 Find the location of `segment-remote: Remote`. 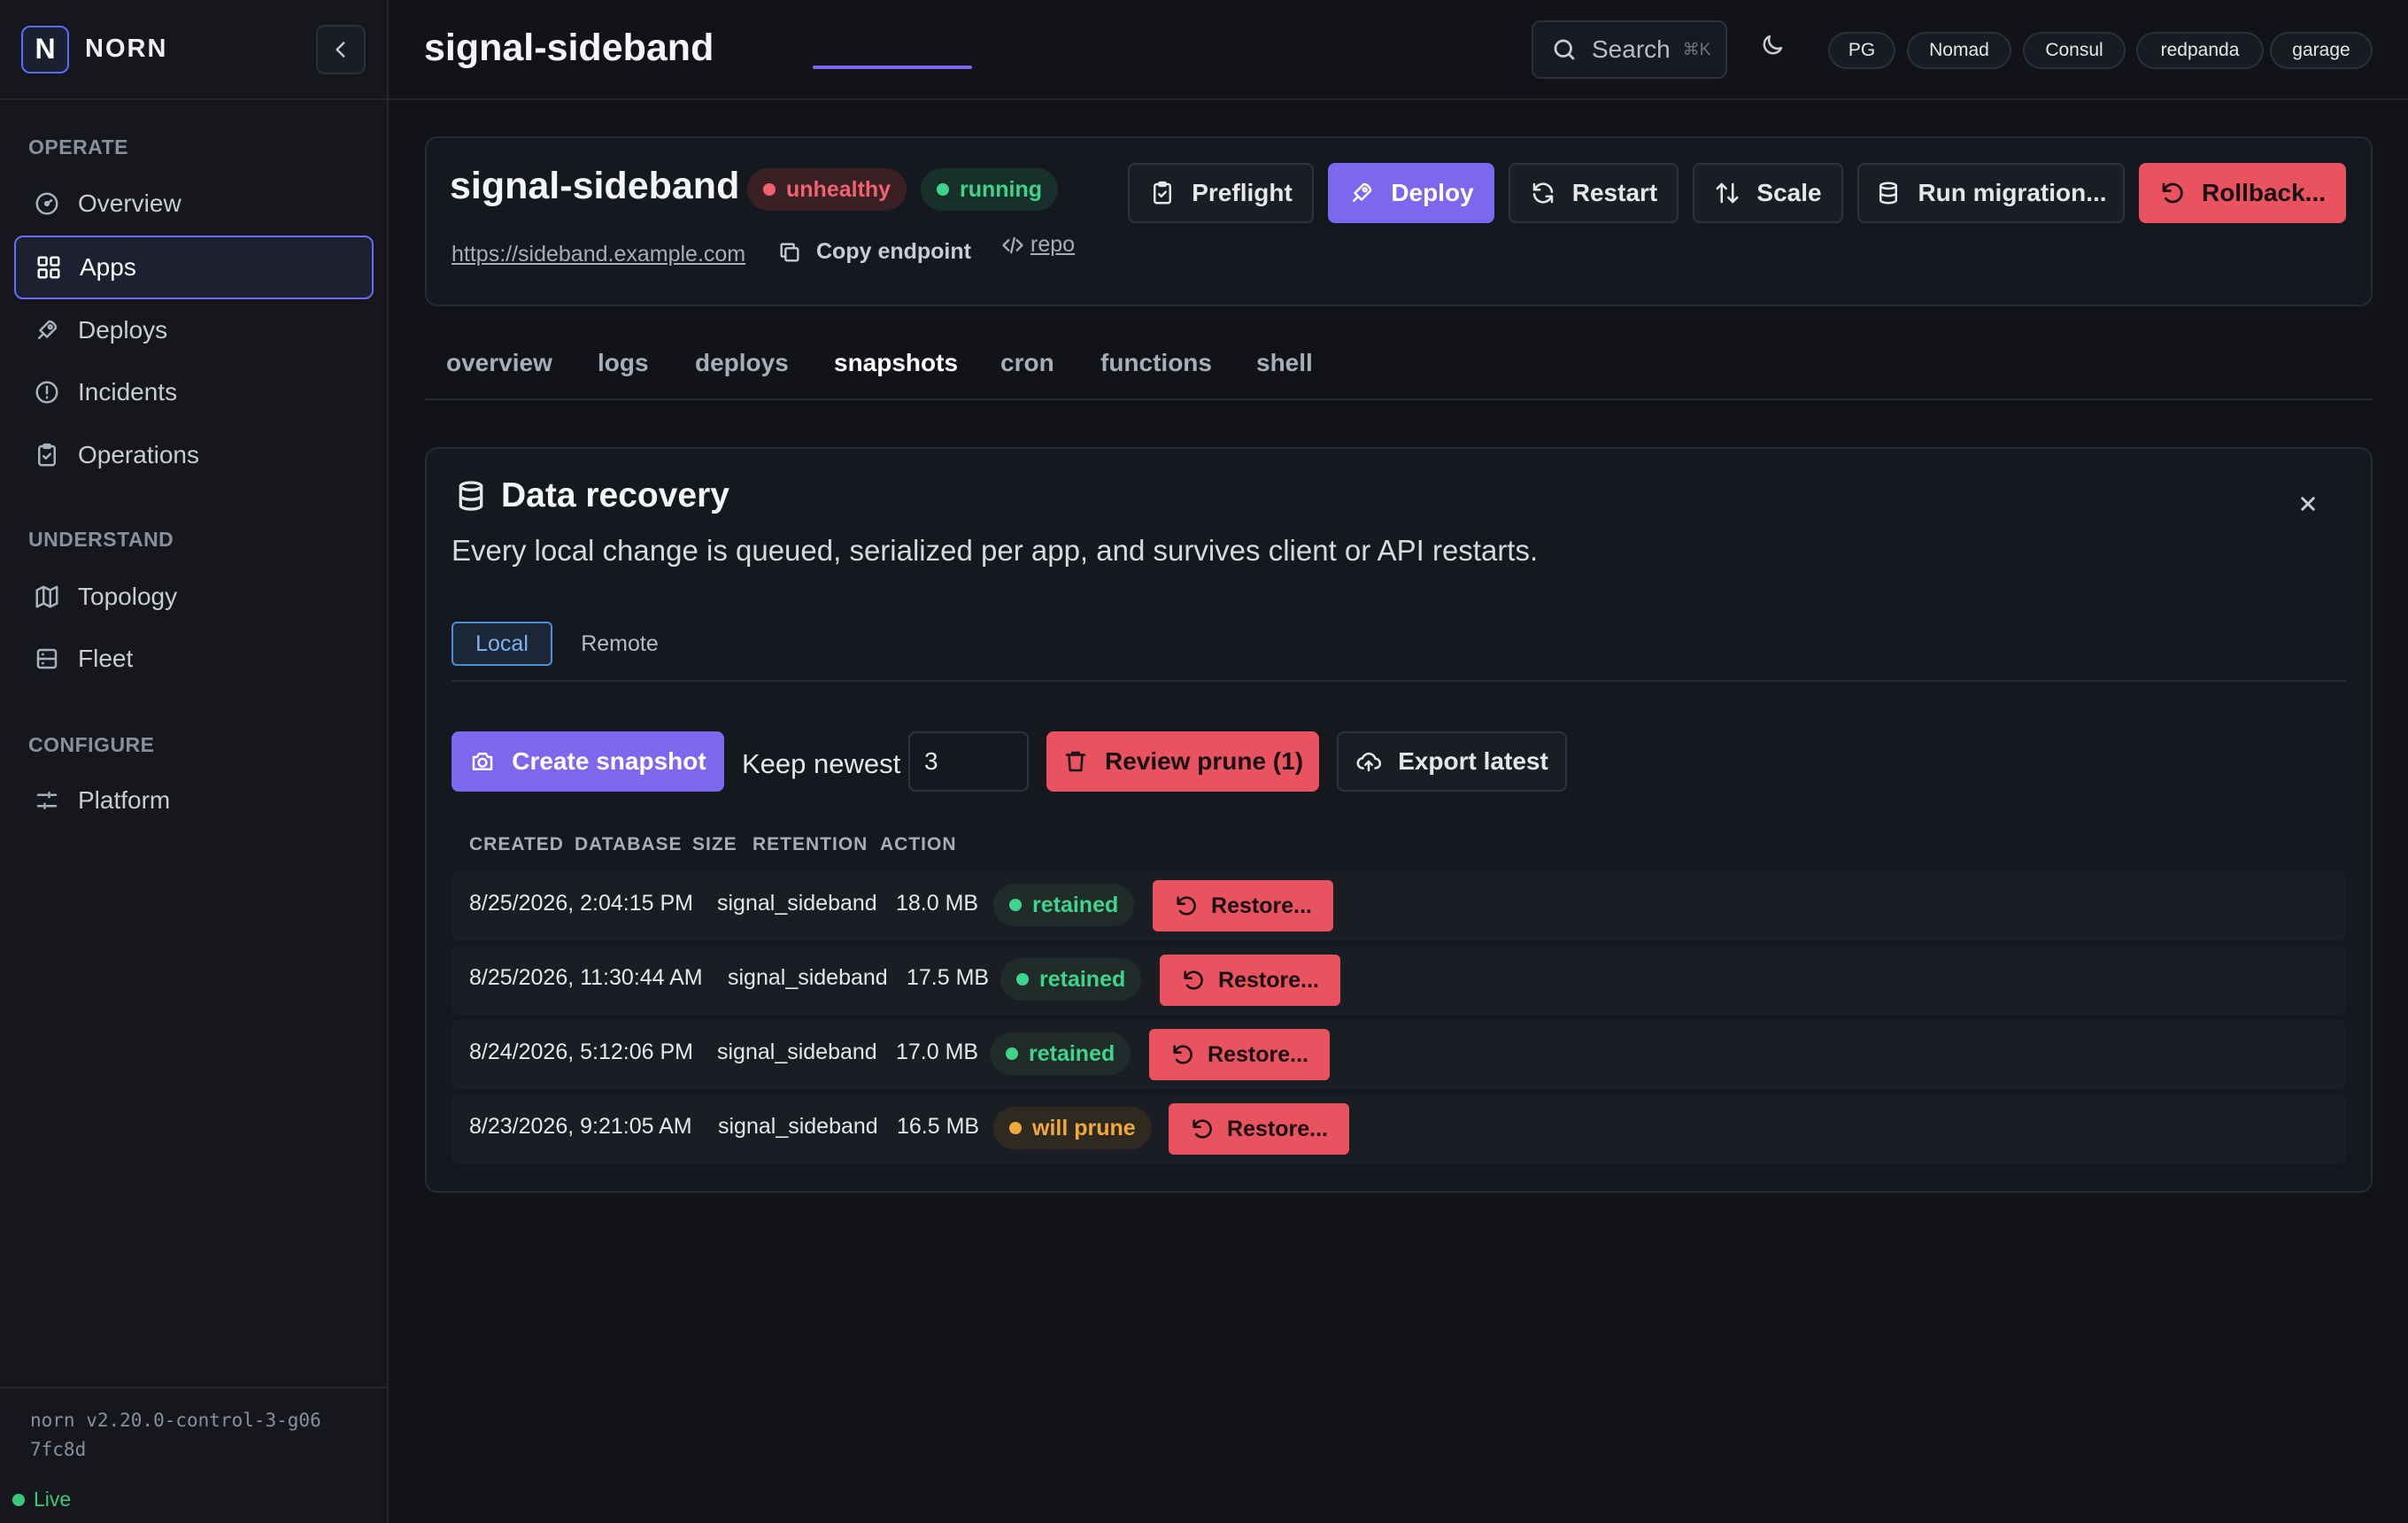

segment-remote: Remote is located at coordinates (620, 644).